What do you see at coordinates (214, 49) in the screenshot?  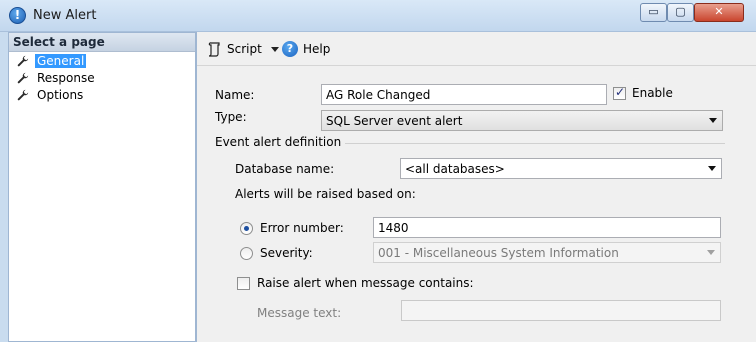 I see `script-icon` at bounding box center [214, 49].